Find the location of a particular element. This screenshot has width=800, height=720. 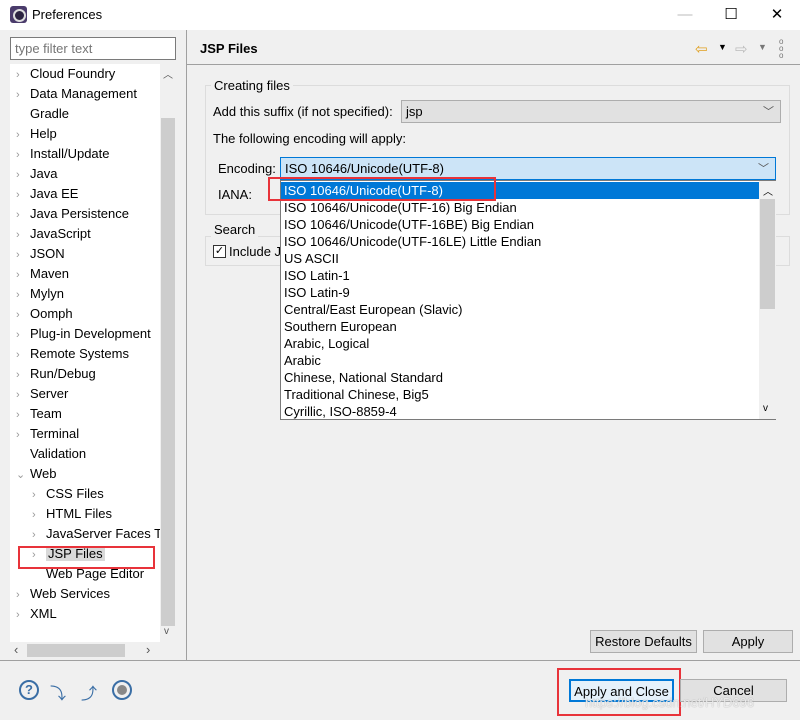

tree-item-label: Data Management is located at coordinates (83, 93).